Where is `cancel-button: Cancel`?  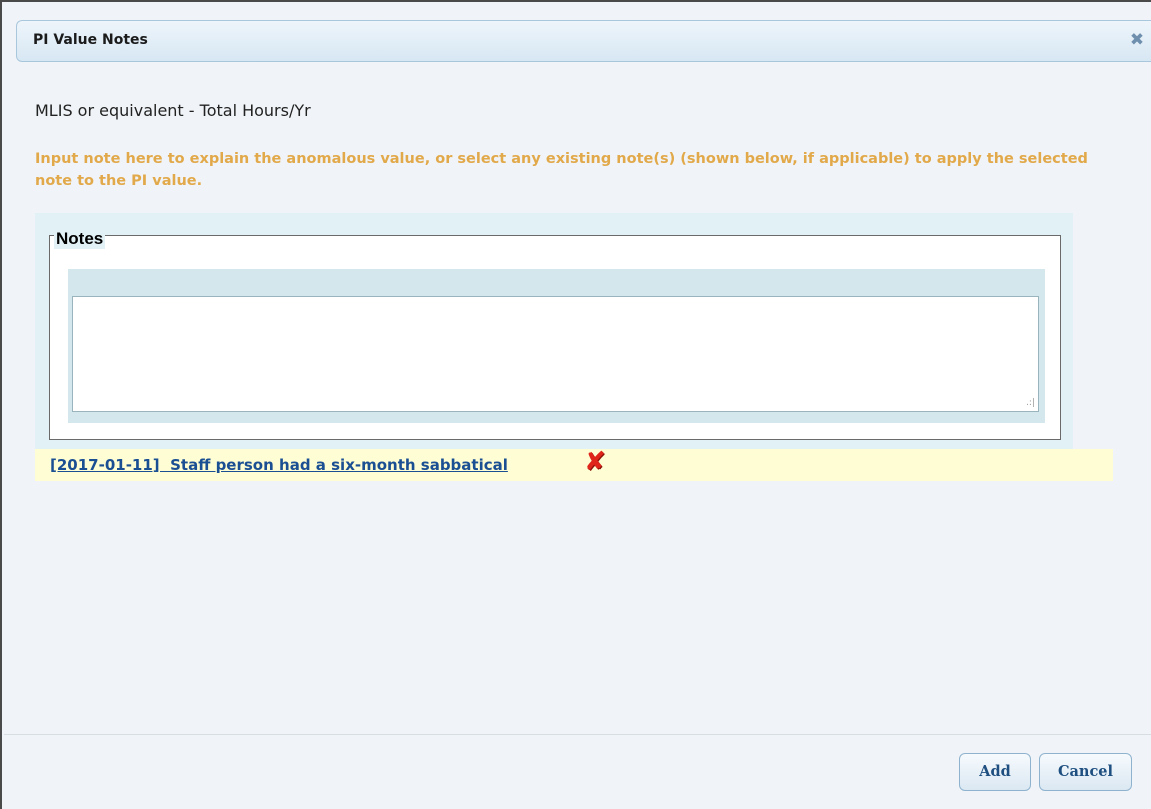
cancel-button: Cancel is located at coordinates (1085, 772).